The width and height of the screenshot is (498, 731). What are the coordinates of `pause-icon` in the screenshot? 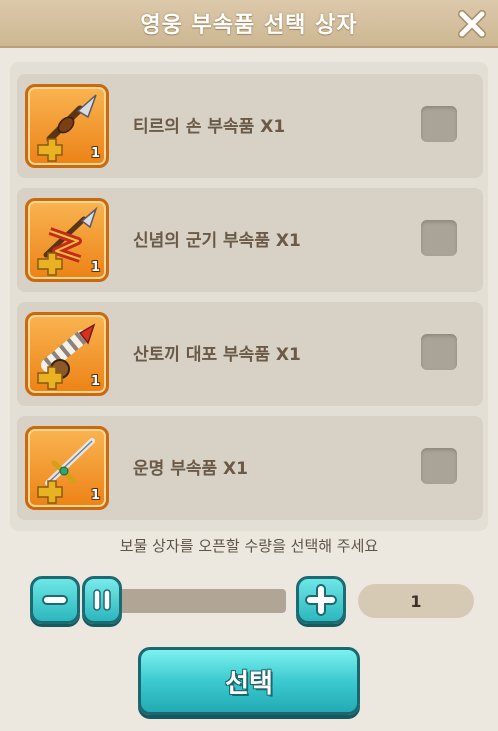 It's located at (102, 600).